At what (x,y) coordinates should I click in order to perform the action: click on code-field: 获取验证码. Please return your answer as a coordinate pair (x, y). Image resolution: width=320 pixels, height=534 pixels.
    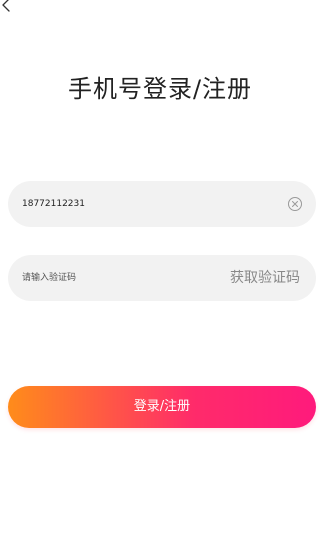
    Looking at the image, I should click on (162, 278).